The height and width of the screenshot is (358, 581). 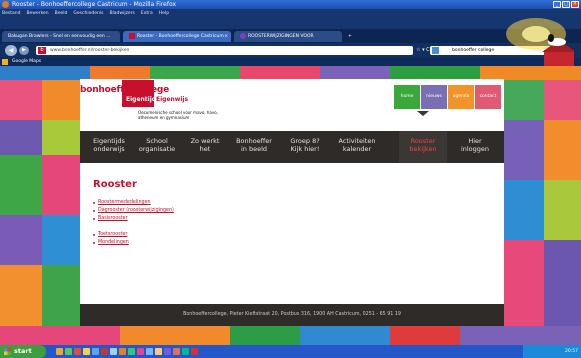 What do you see at coordinates (243, 35) in the screenshot?
I see `tab-favicon` at bounding box center [243, 35].